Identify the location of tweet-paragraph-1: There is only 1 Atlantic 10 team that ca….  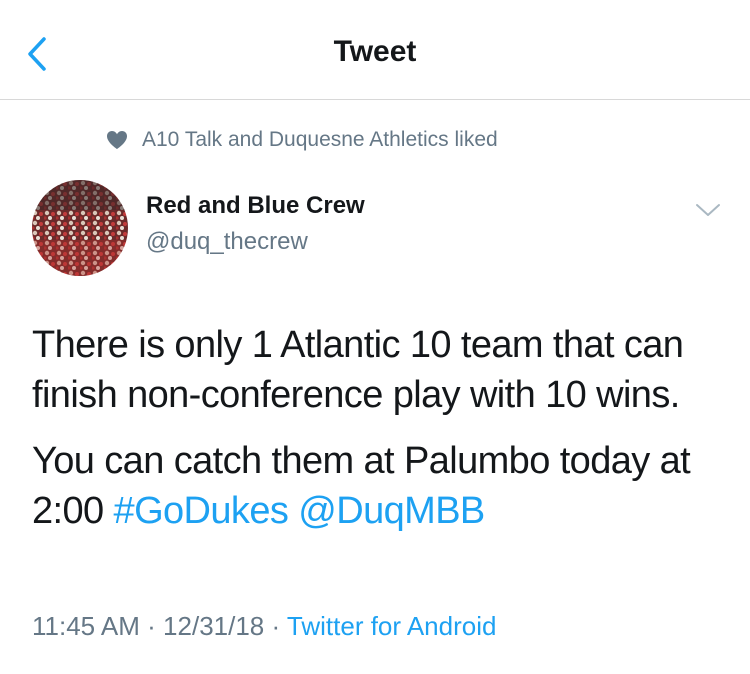
(358, 370).